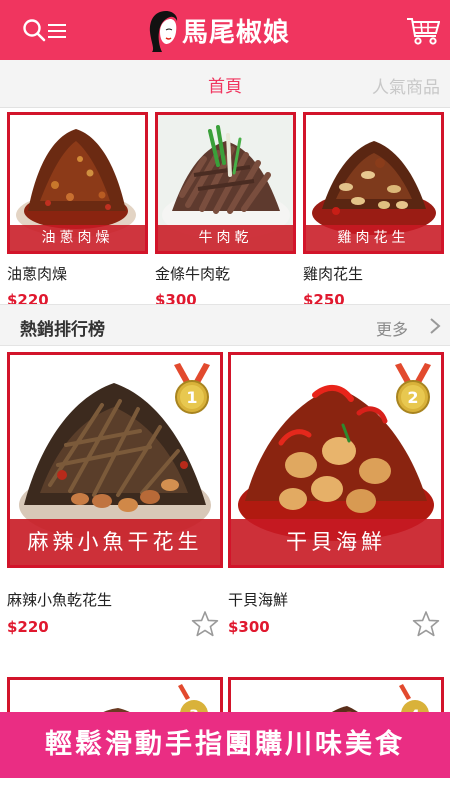 This screenshot has height=800, width=450. What do you see at coordinates (77, 238) in the screenshot?
I see `product-tag: 油蔥肉燥` at bounding box center [77, 238].